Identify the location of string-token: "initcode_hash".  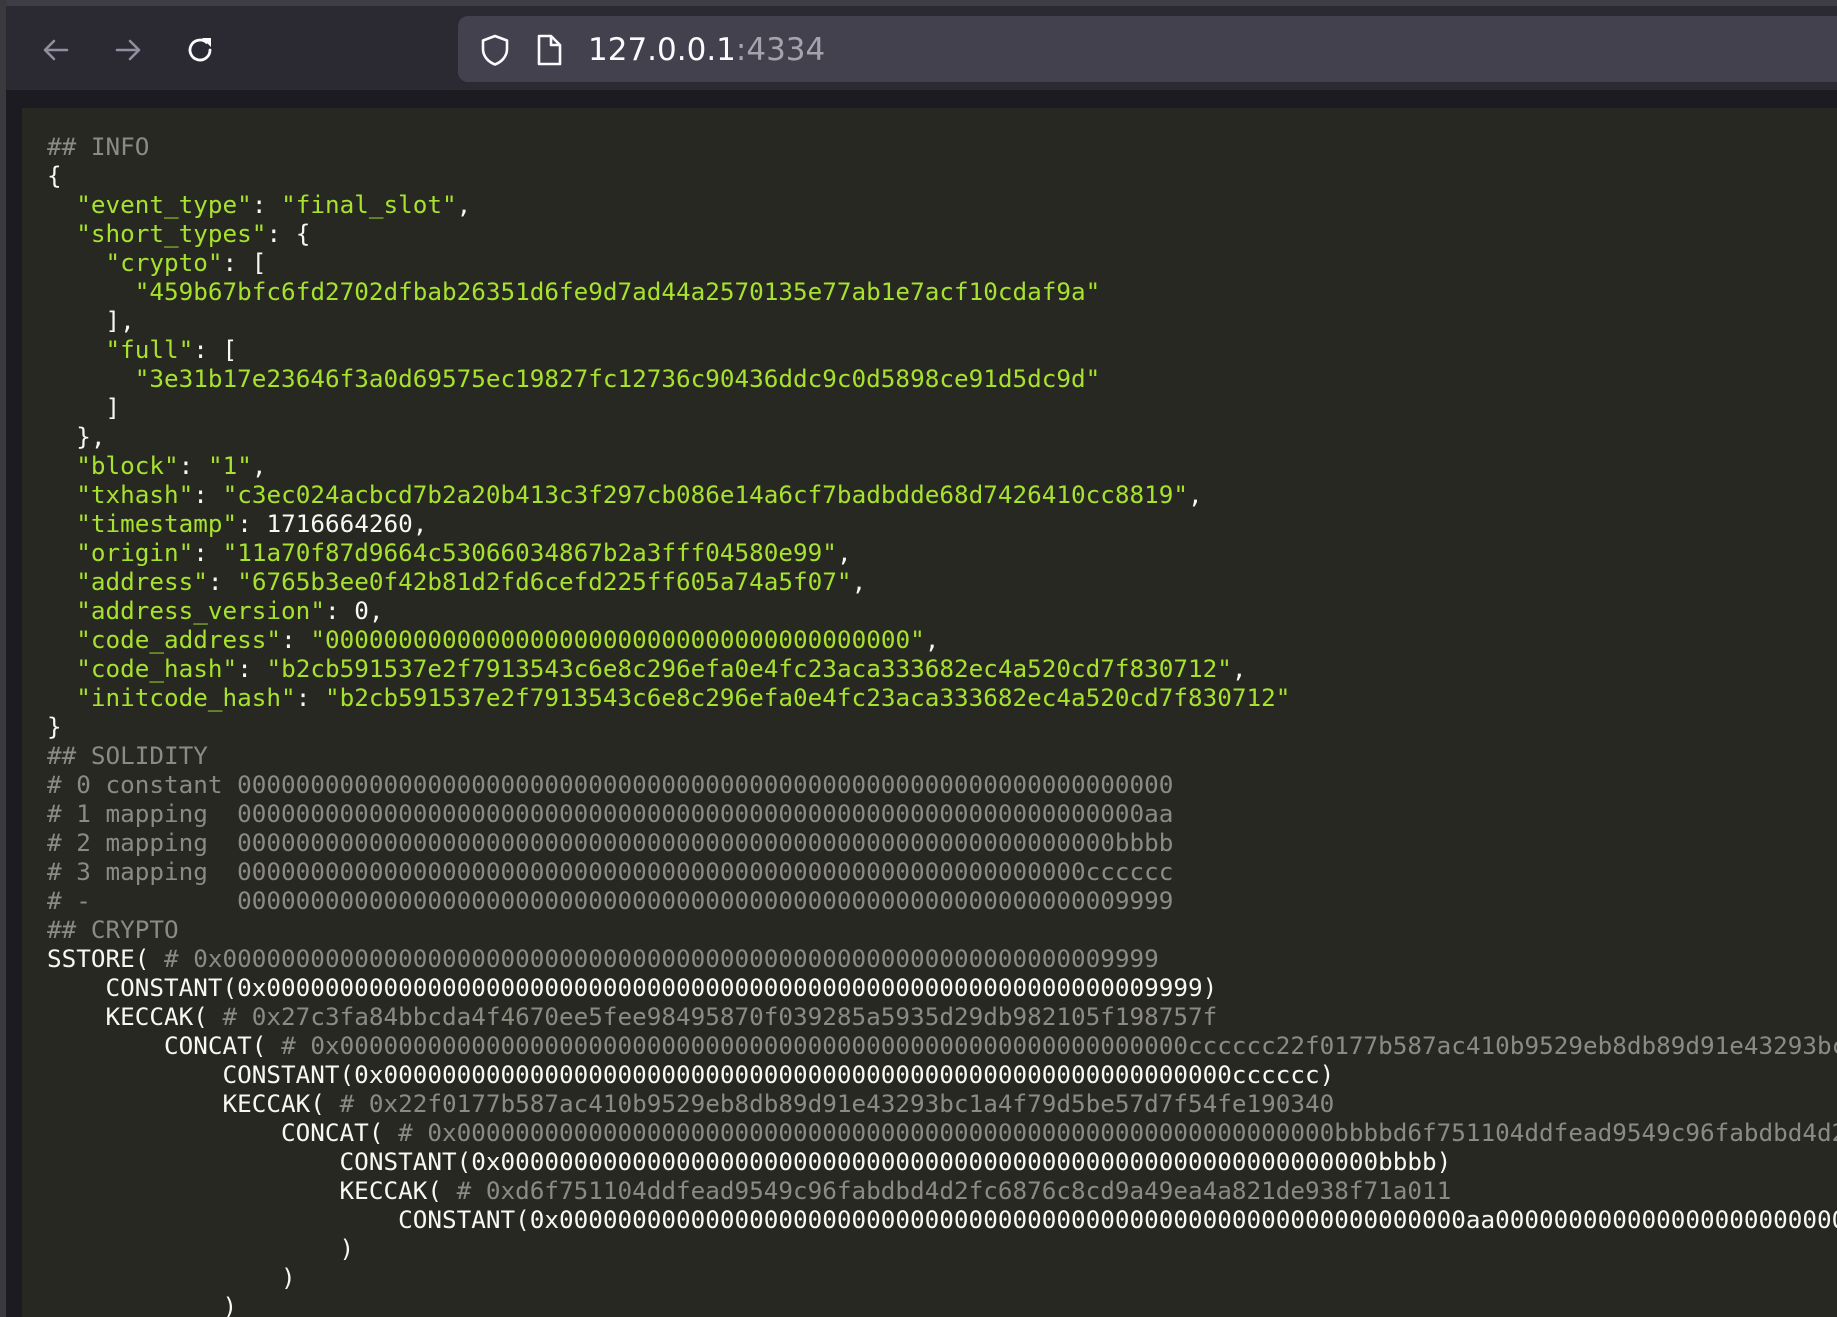
(186, 697).